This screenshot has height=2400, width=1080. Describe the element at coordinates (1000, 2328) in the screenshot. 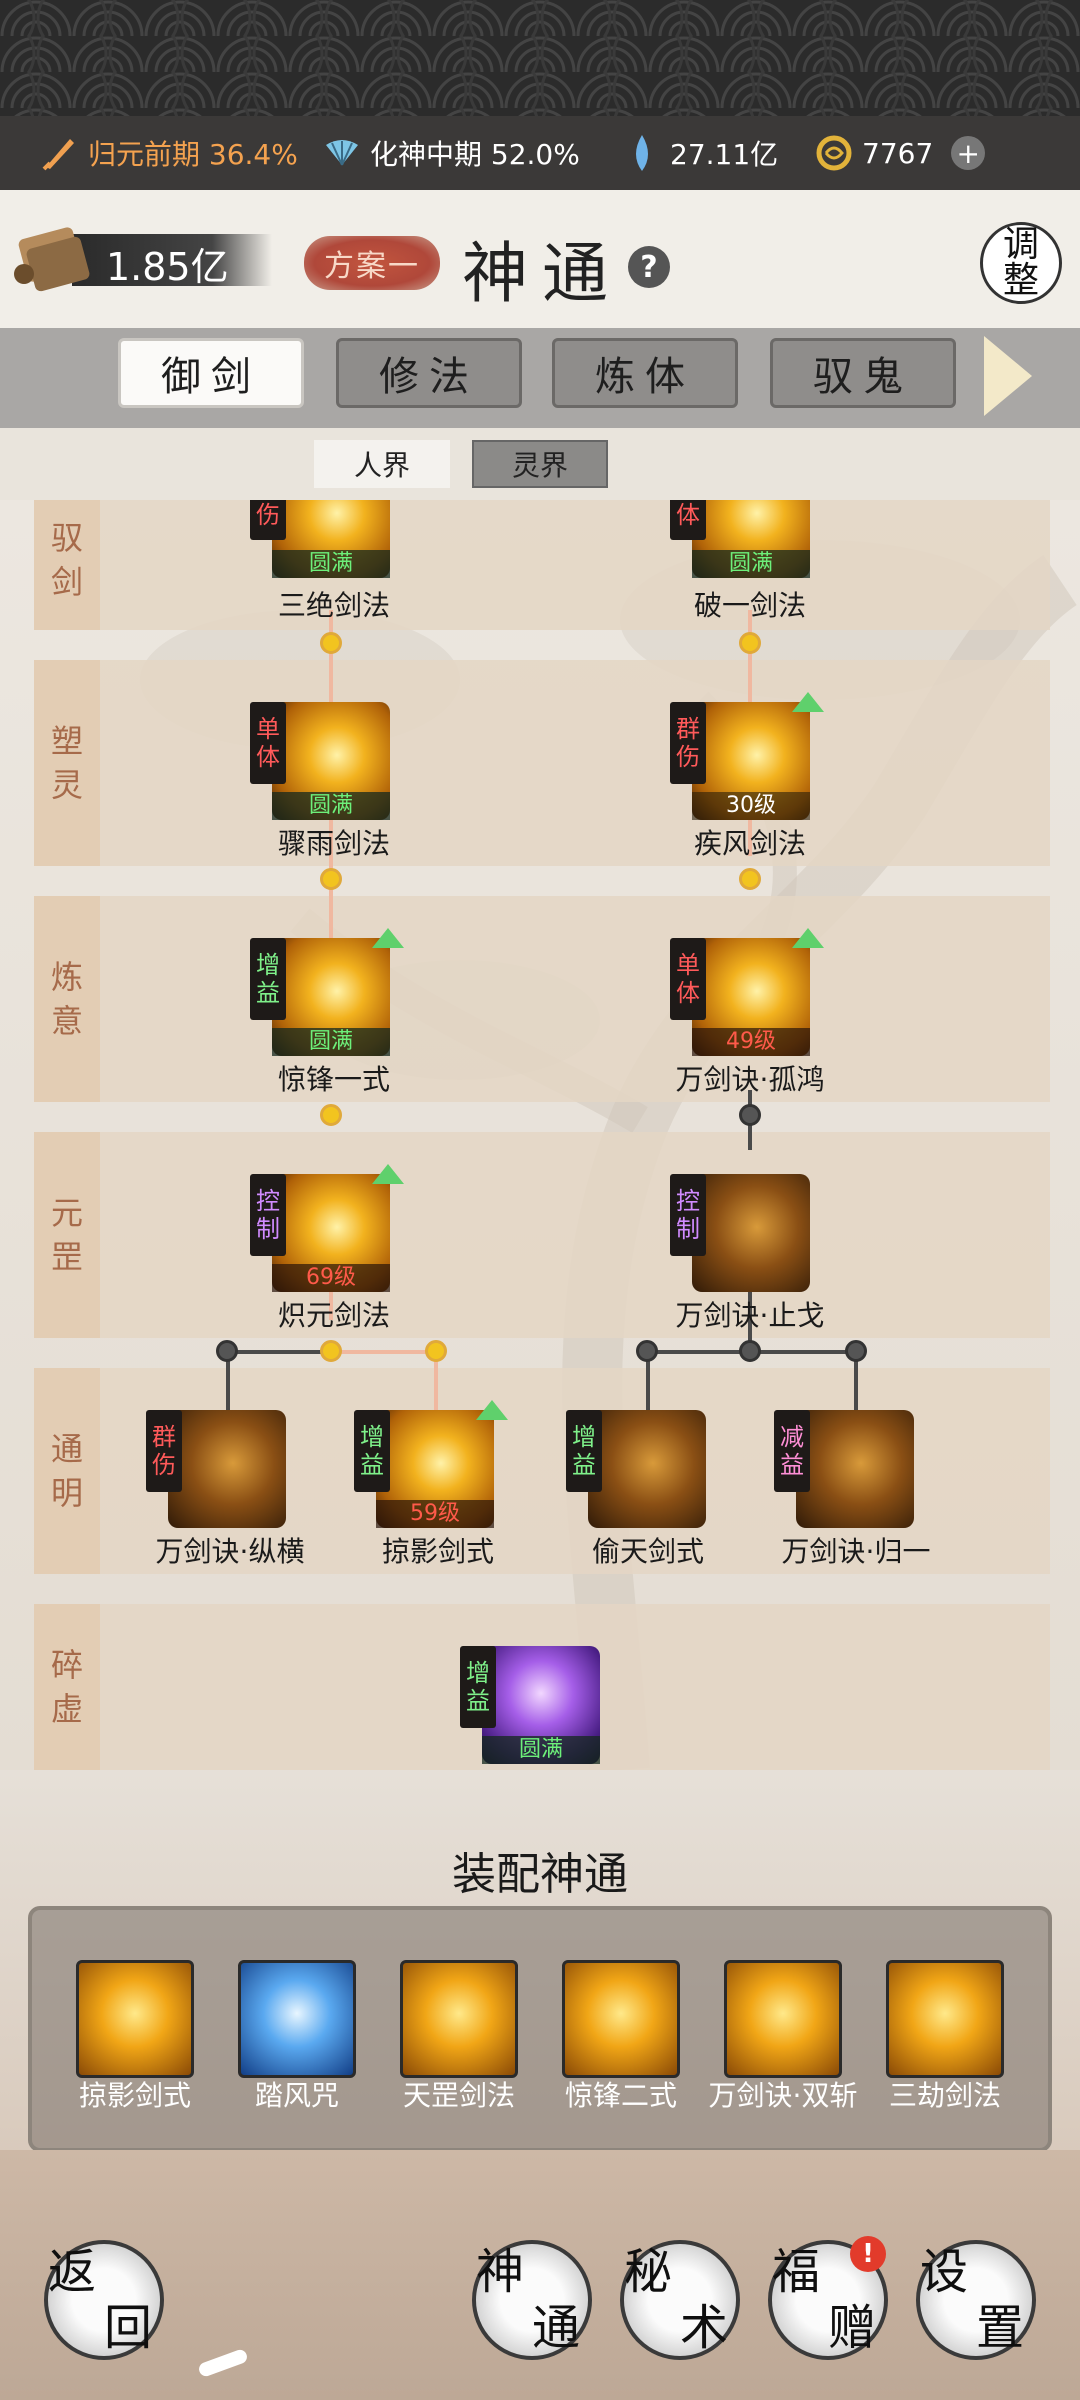

I see `settings-char-2: 置` at that location.